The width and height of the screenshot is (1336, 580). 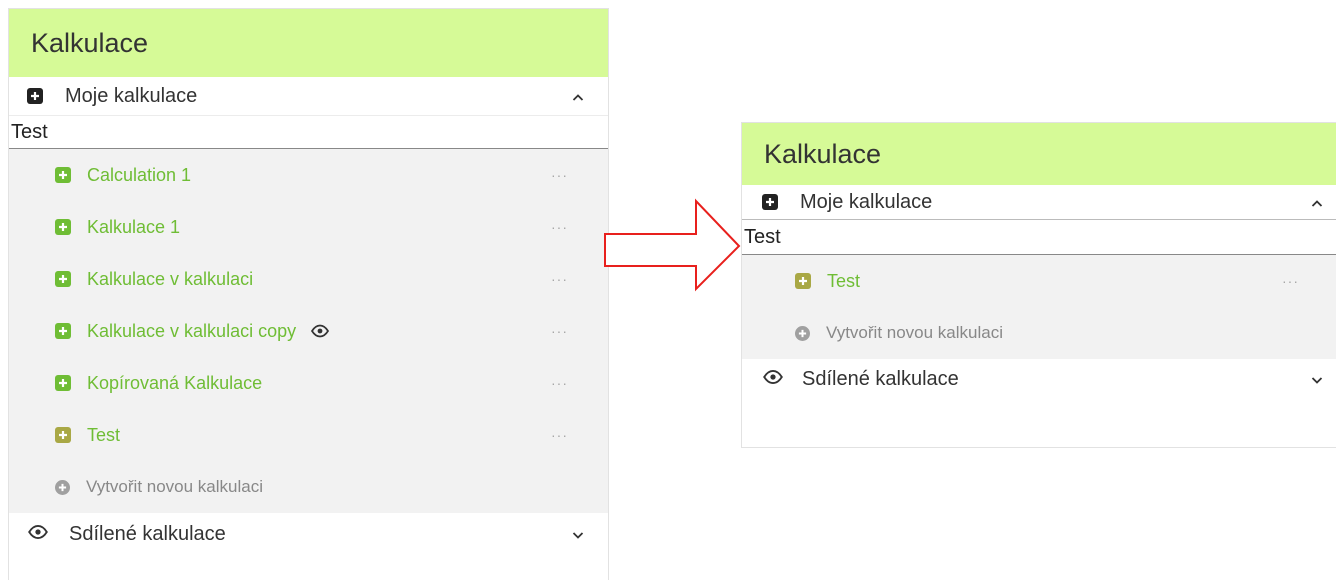 What do you see at coordinates (308, 279) in the screenshot?
I see `list-item: Kalkulace v kalkulaci ···` at bounding box center [308, 279].